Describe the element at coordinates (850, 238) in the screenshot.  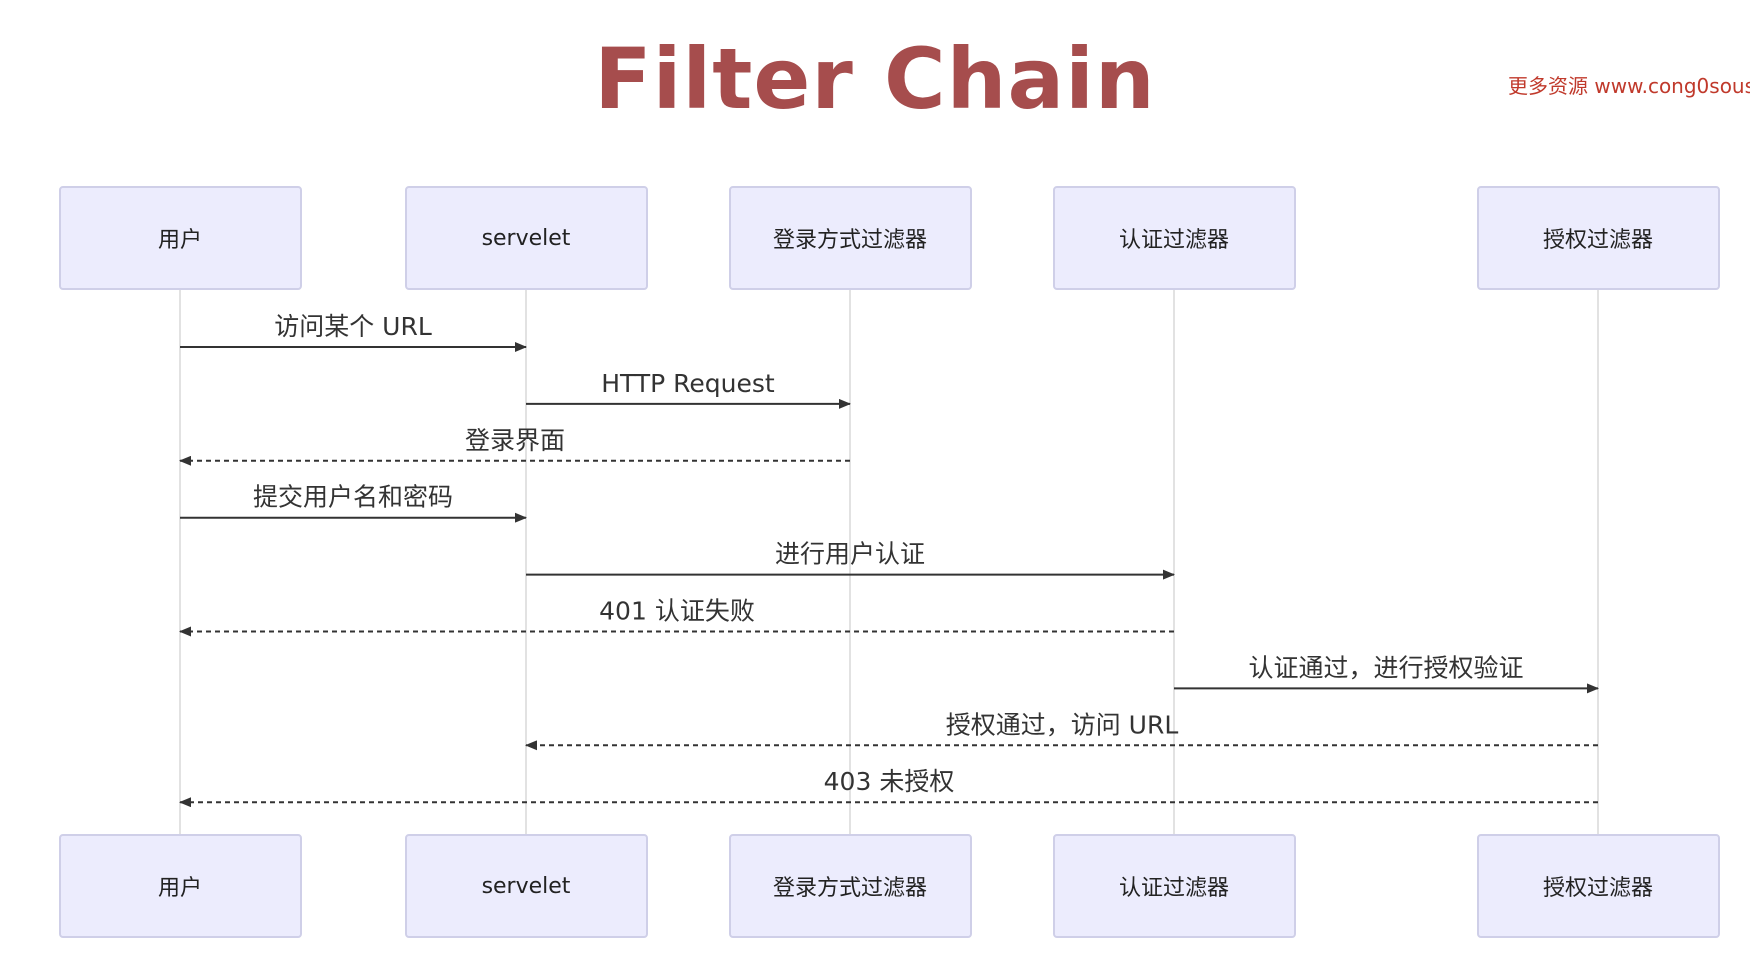
I see `actor-box-login-top: 登录方式过滤器` at that location.